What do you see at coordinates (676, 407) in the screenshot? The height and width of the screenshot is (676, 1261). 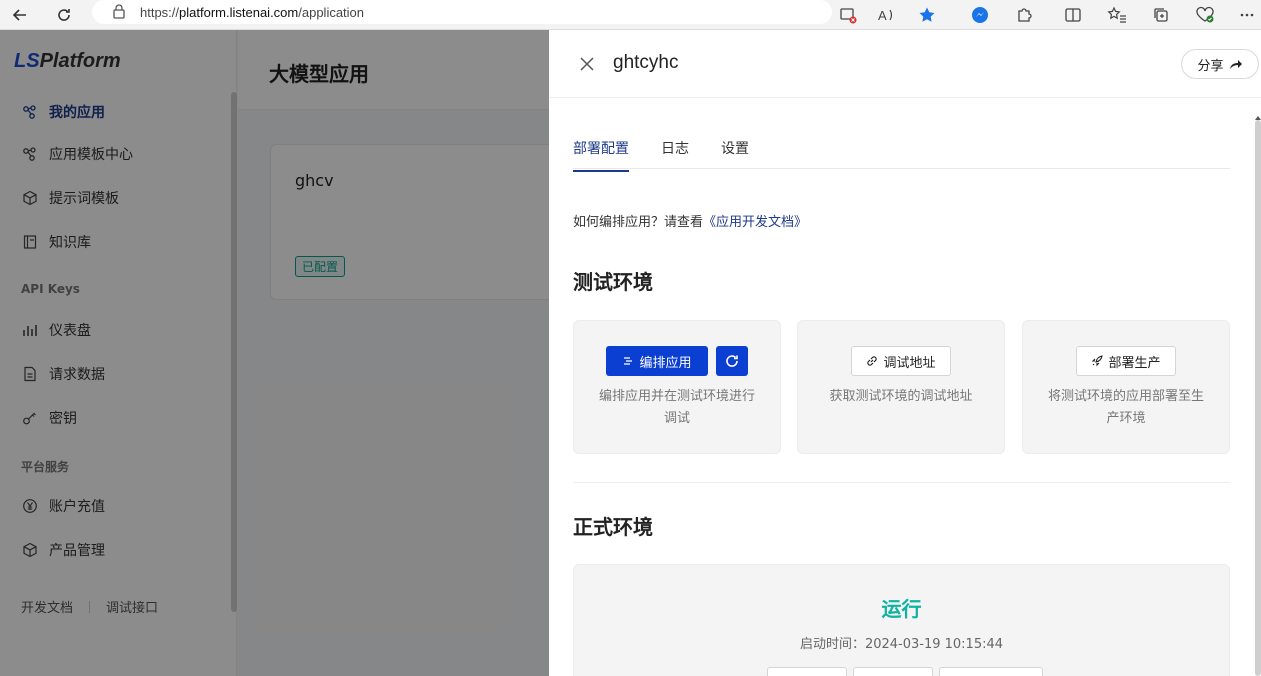 I see `orchestrate-desc: 编排应用并在测试环境进行调试` at bounding box center [676, 407].